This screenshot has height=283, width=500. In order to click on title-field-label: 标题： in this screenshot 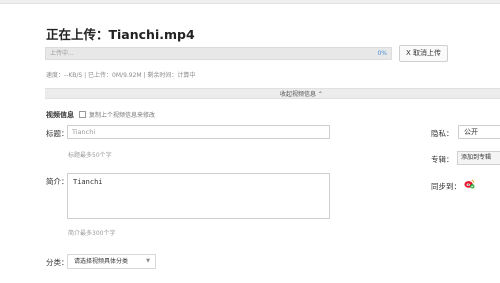, I will do `click(57, 133)`.